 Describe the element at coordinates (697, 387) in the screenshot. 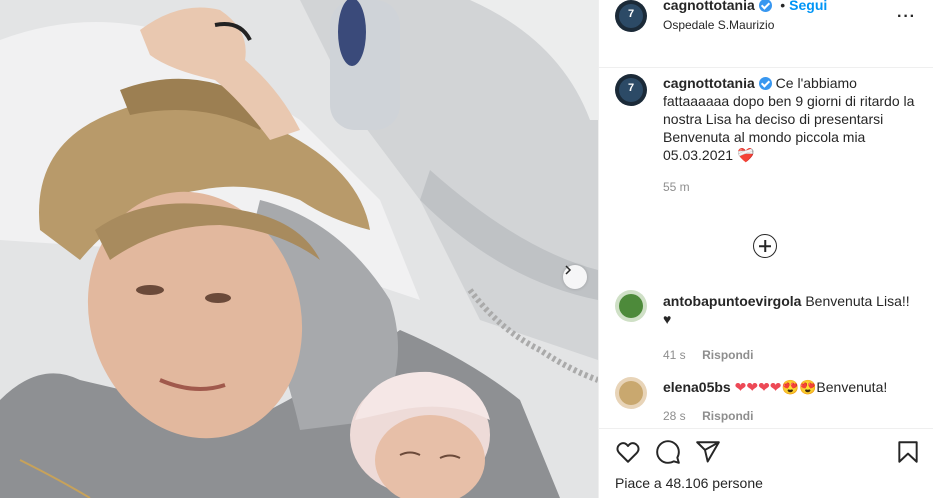

I see `comment-username: elena05bs` at that location.